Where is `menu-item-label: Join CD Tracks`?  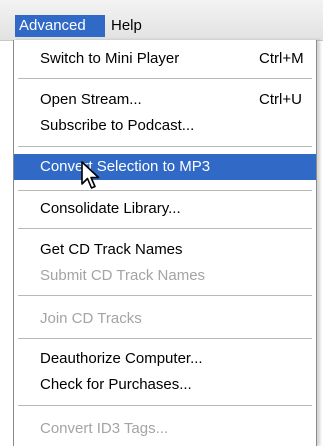
menu-item-label: Join CD Tracks is located at coordinates (91, 318).